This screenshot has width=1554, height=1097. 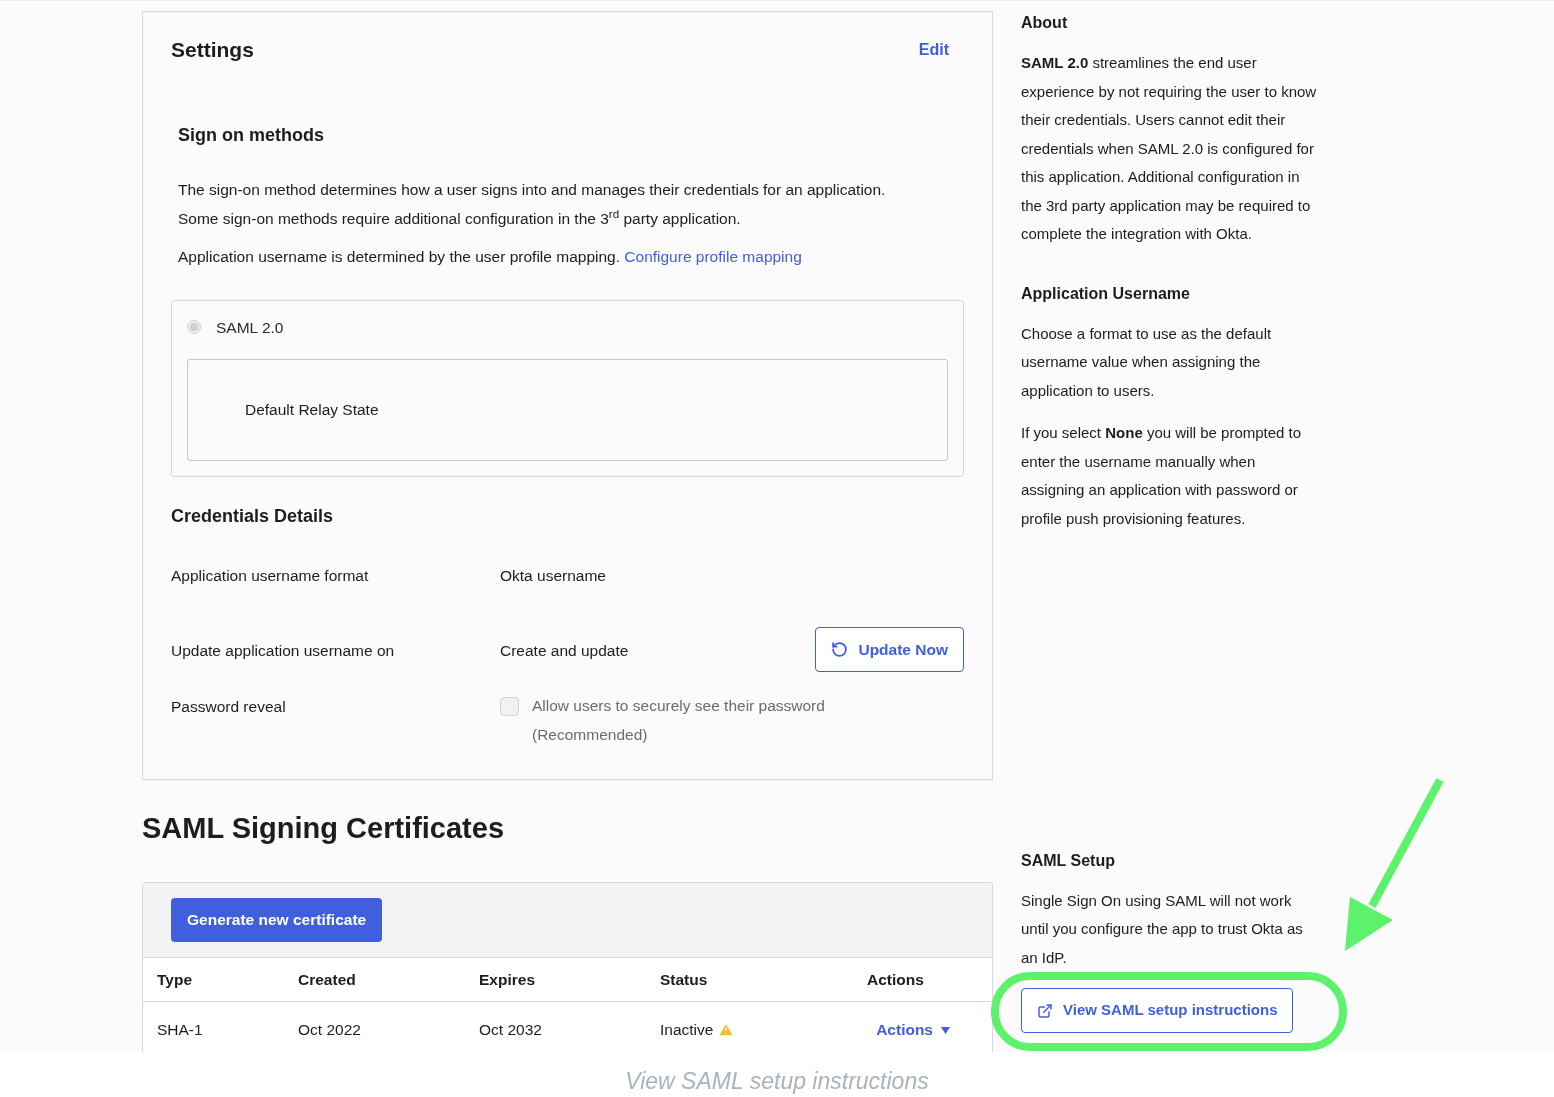 I want to click on edit-link: Edit, so click(x=933, y=49).